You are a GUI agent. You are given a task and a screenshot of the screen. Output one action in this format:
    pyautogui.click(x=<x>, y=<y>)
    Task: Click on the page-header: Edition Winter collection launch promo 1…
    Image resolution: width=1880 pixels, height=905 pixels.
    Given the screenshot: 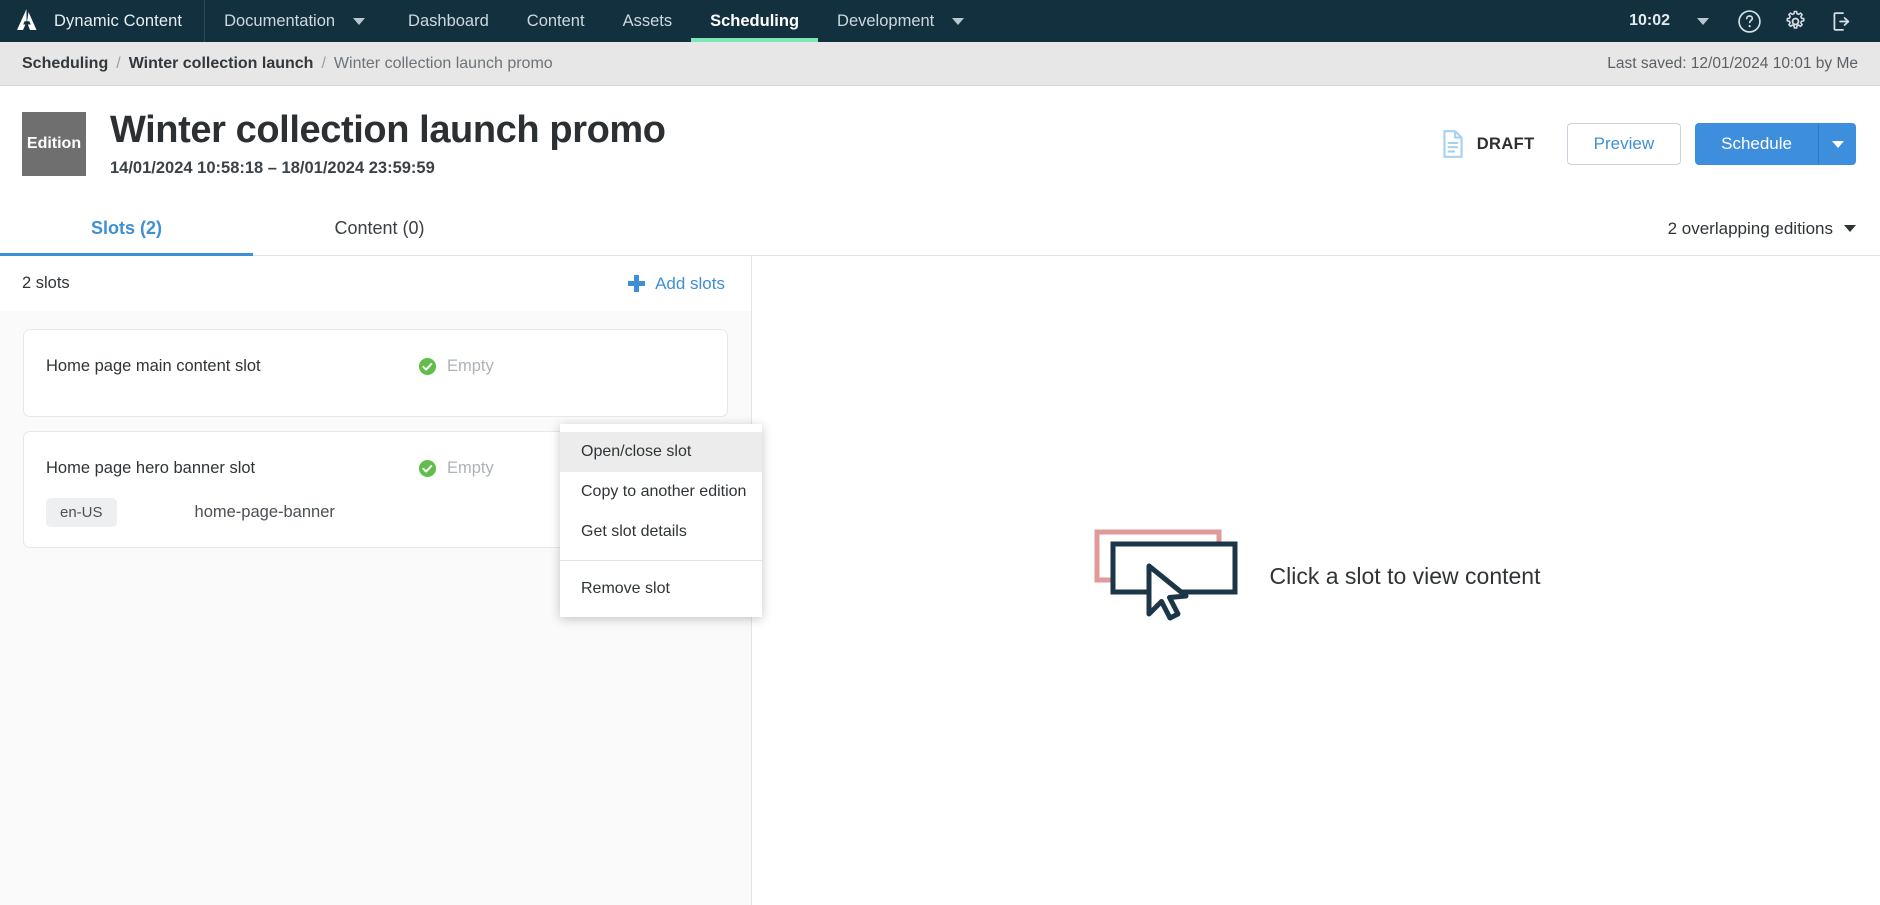 What is the action you would take?
    pyautogui.click(x=940, y=144)
    